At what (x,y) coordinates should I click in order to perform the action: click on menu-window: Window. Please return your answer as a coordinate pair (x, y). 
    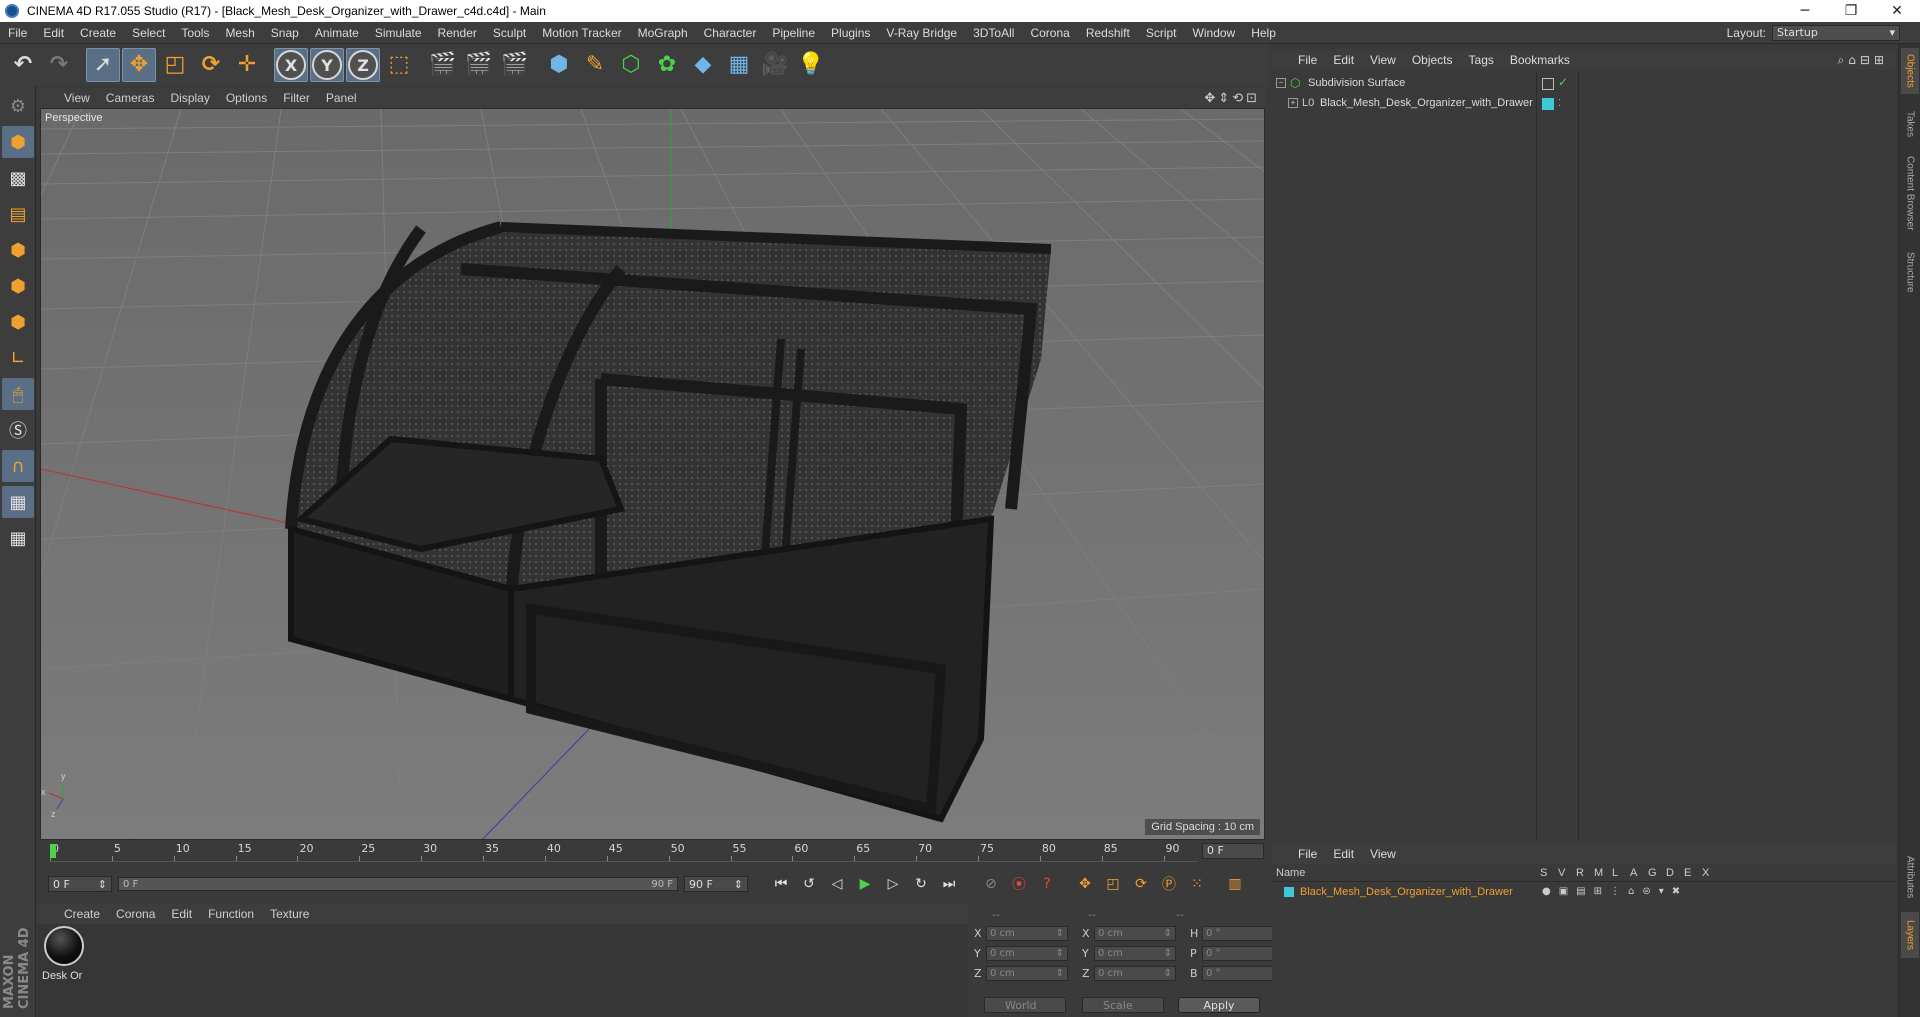
    Looking at the image, I should click on (1214, 33).